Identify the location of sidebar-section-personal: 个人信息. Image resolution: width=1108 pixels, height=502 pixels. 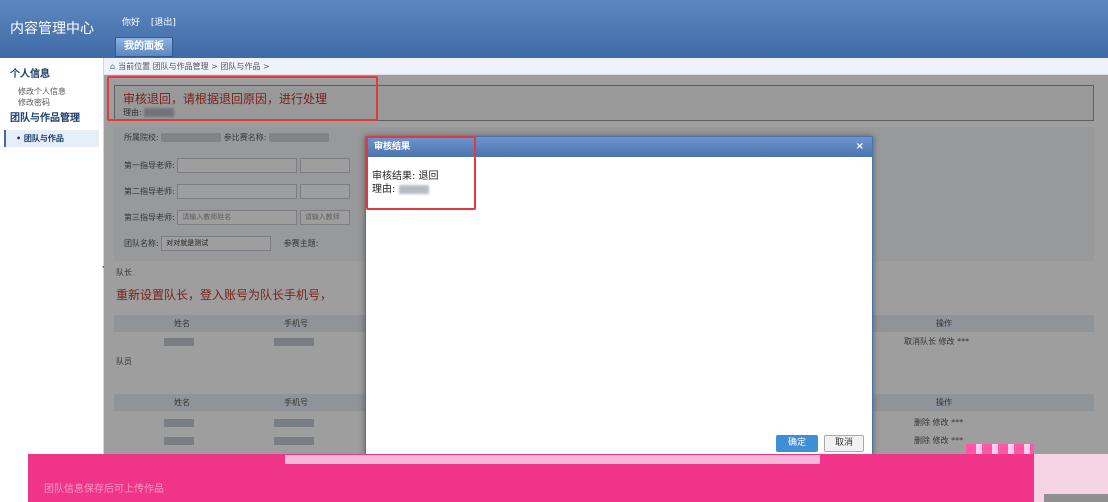
(30, 74).